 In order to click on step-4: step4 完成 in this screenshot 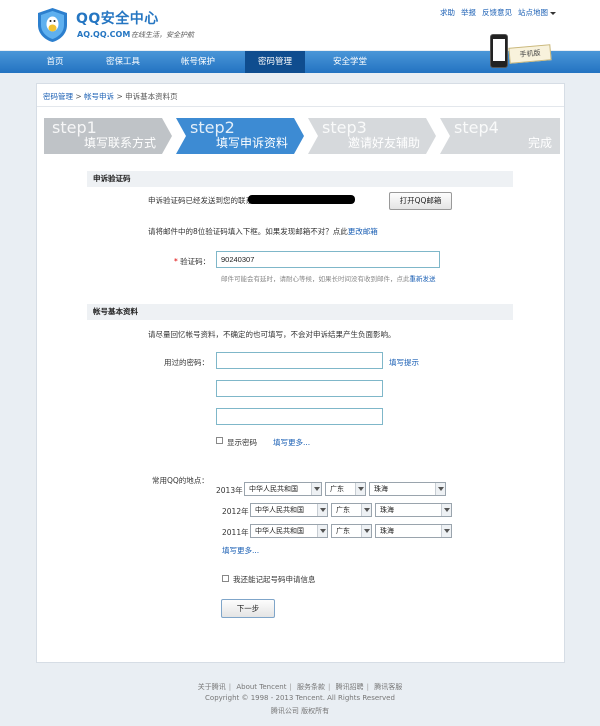, I will do `click(500, 136)`.